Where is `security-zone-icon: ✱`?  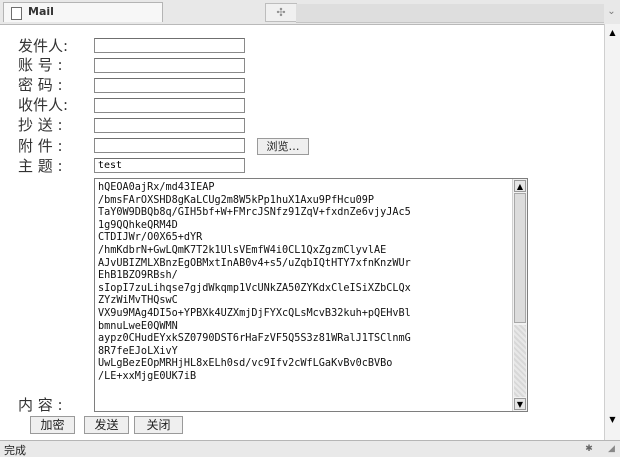
security-zone-icon: ✱ is located at coordinates (589, 449).